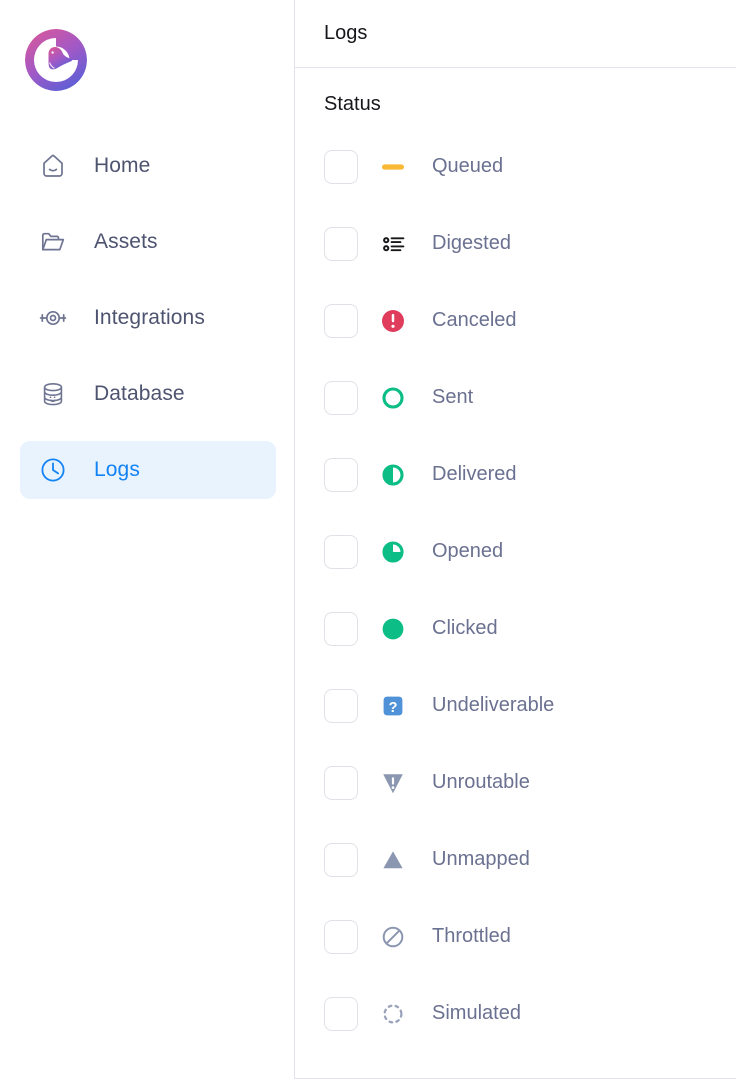 This screenshot has width=736, height=1080. Describe the element at coordinates (393, 475) in the screenshot. I see `circle-half-icon` at that location.